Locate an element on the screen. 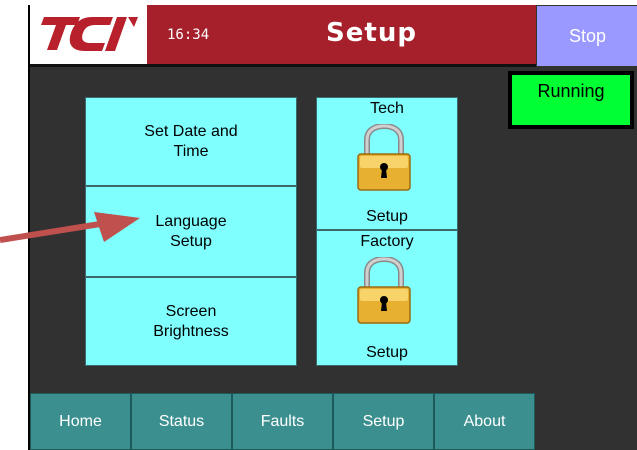  running-indicator: Running is located at coordinates (571, 100).